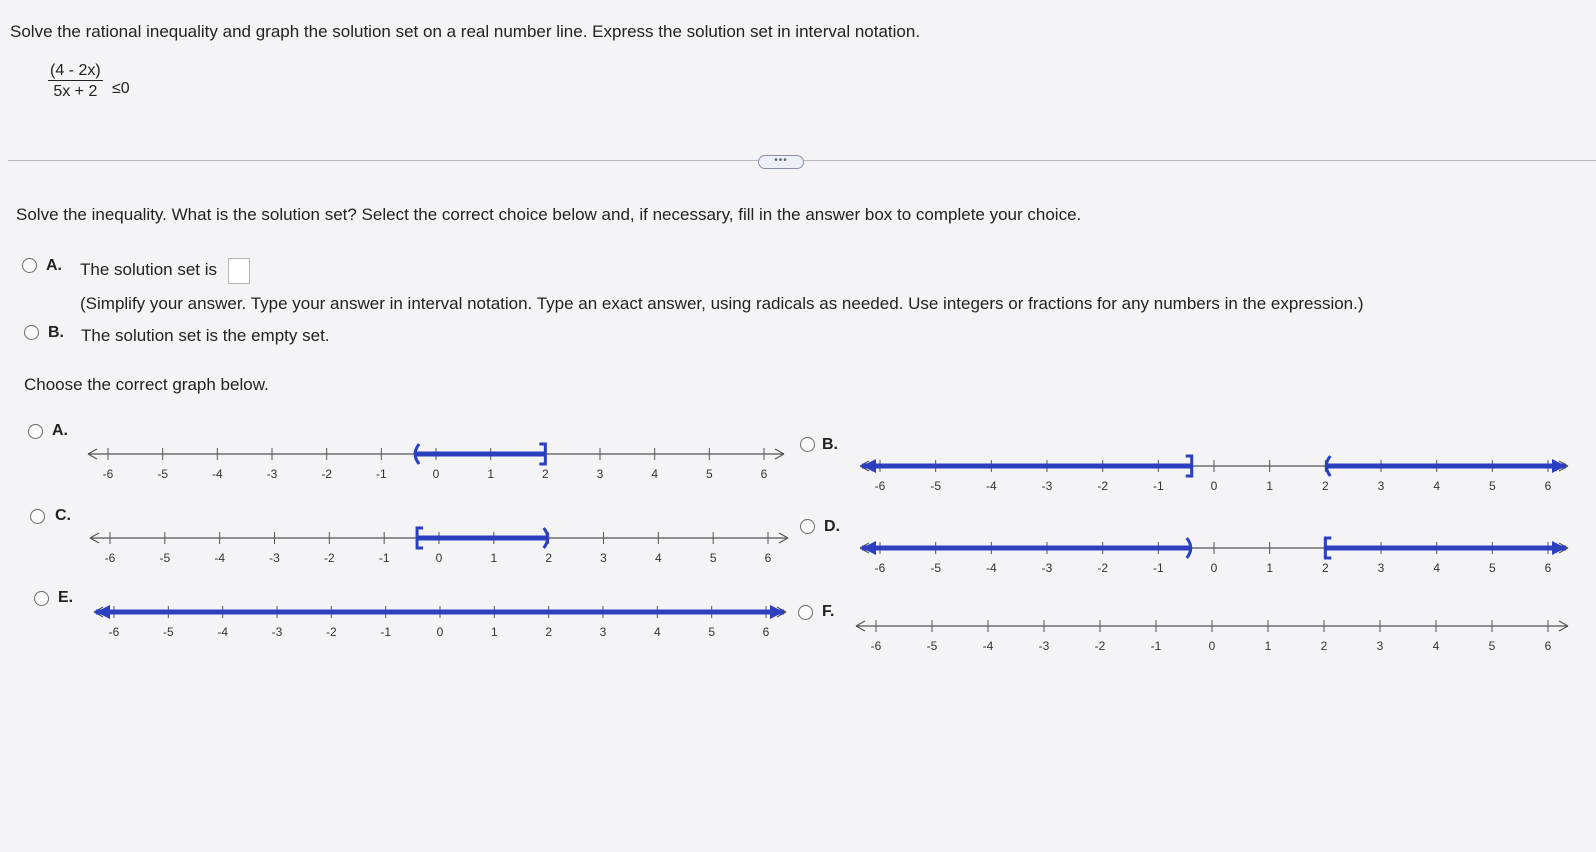 This screenshot has width=1596, height=852. I want to click on graph-c-radio, so click(37, 516).